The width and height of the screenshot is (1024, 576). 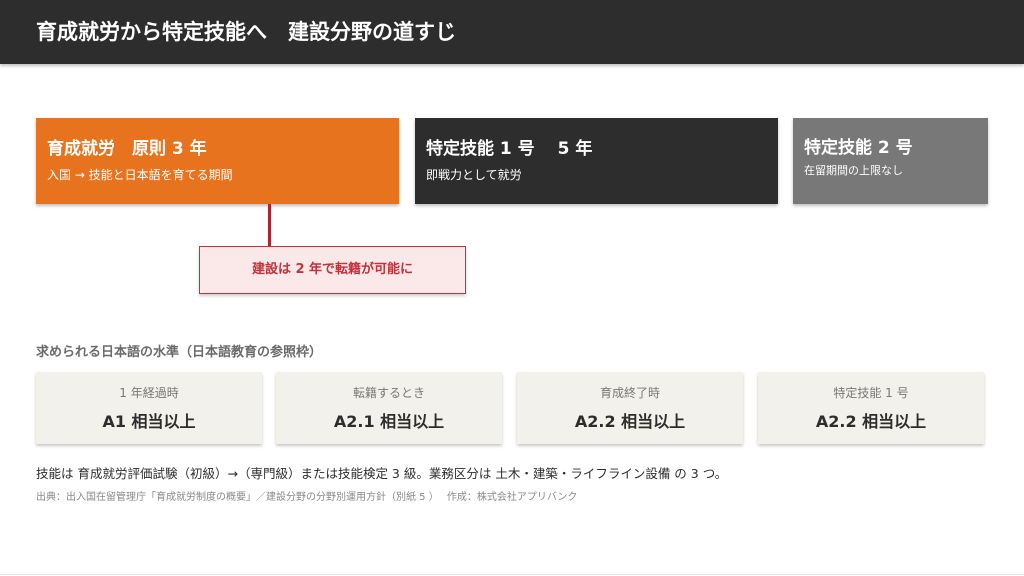 I want to click on stage-description: 即戦力として就労, so click(x=474, y=175).